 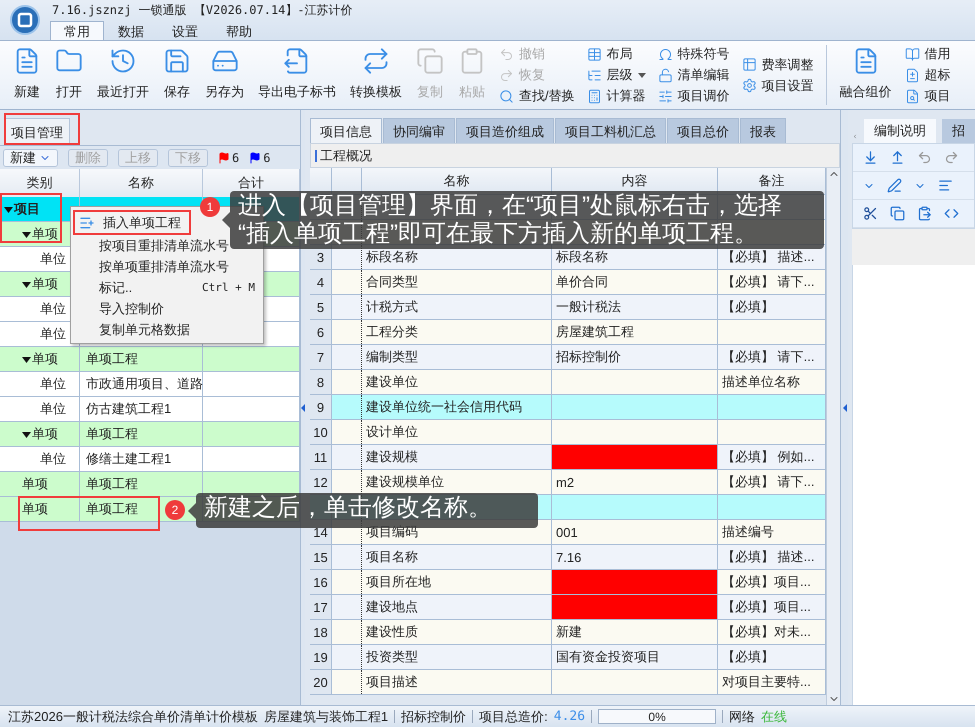 What do you see at coordinates (457, 282) in the screenshot?
I see `table-cell: 合同类型` at bounding box center [457, 282].